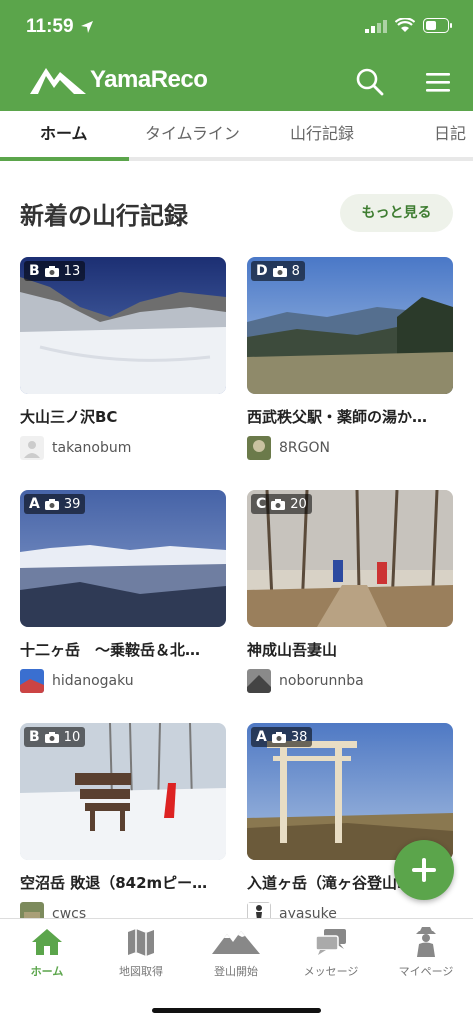  What do you see at coordinates (236, 1010) in the screenshot?
I see `home-indicator` at bounding box center [236, 1010].